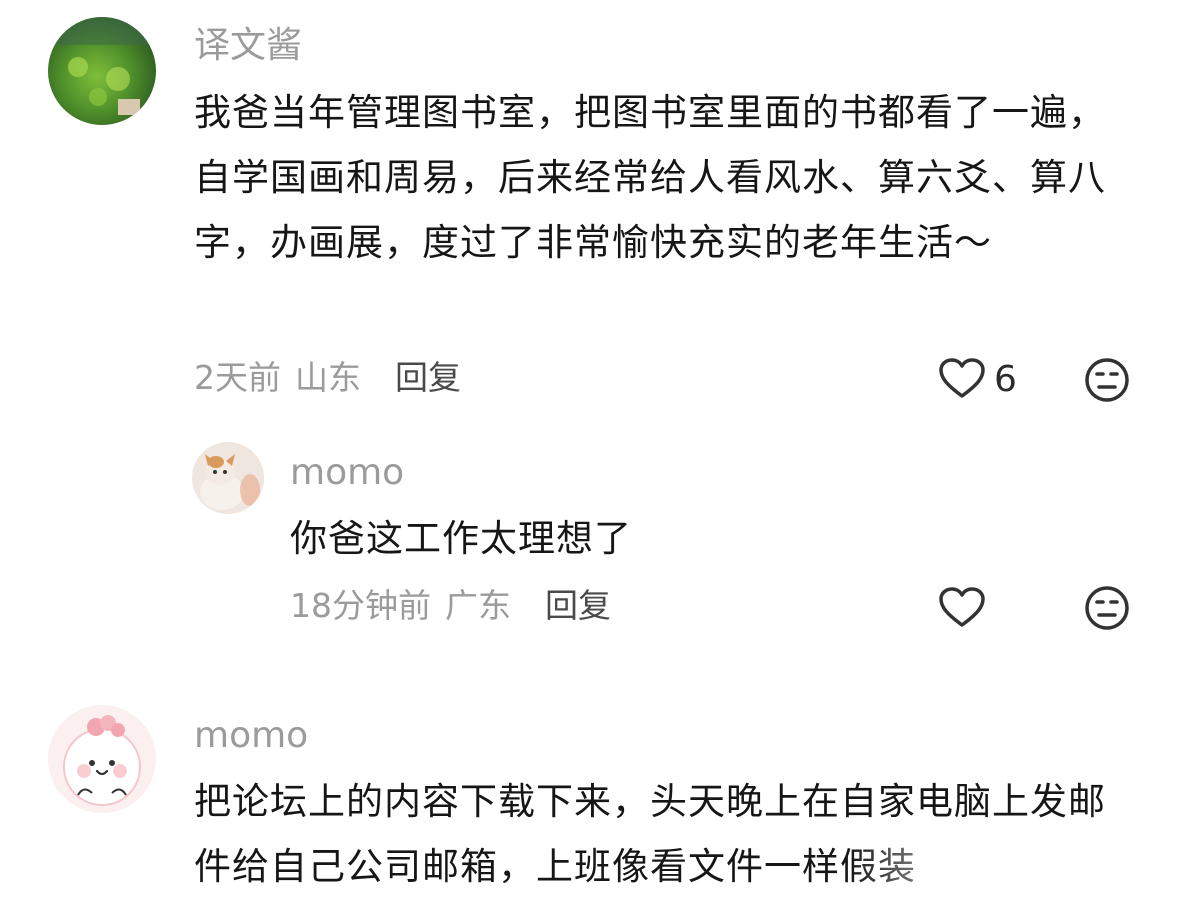 This screenshot has width=1179, height=899. I want to click on timestamp: 2天前, so click(237, 377).